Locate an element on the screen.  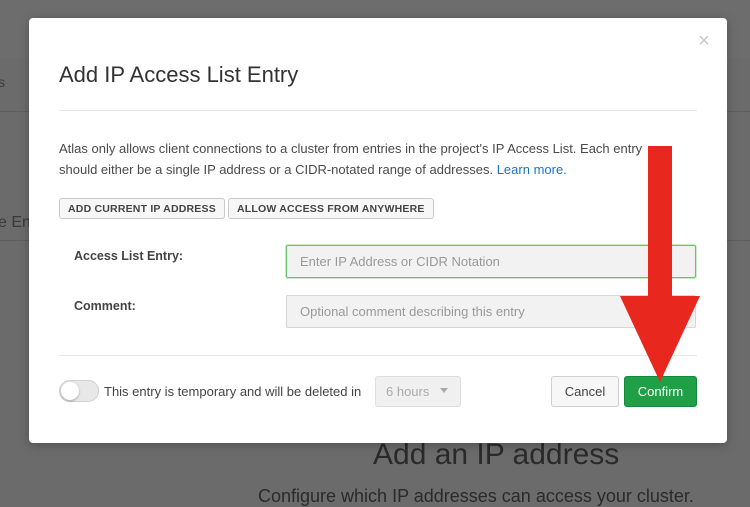
access-list-label: Access List Entry: is located at coordinates (129, 256).